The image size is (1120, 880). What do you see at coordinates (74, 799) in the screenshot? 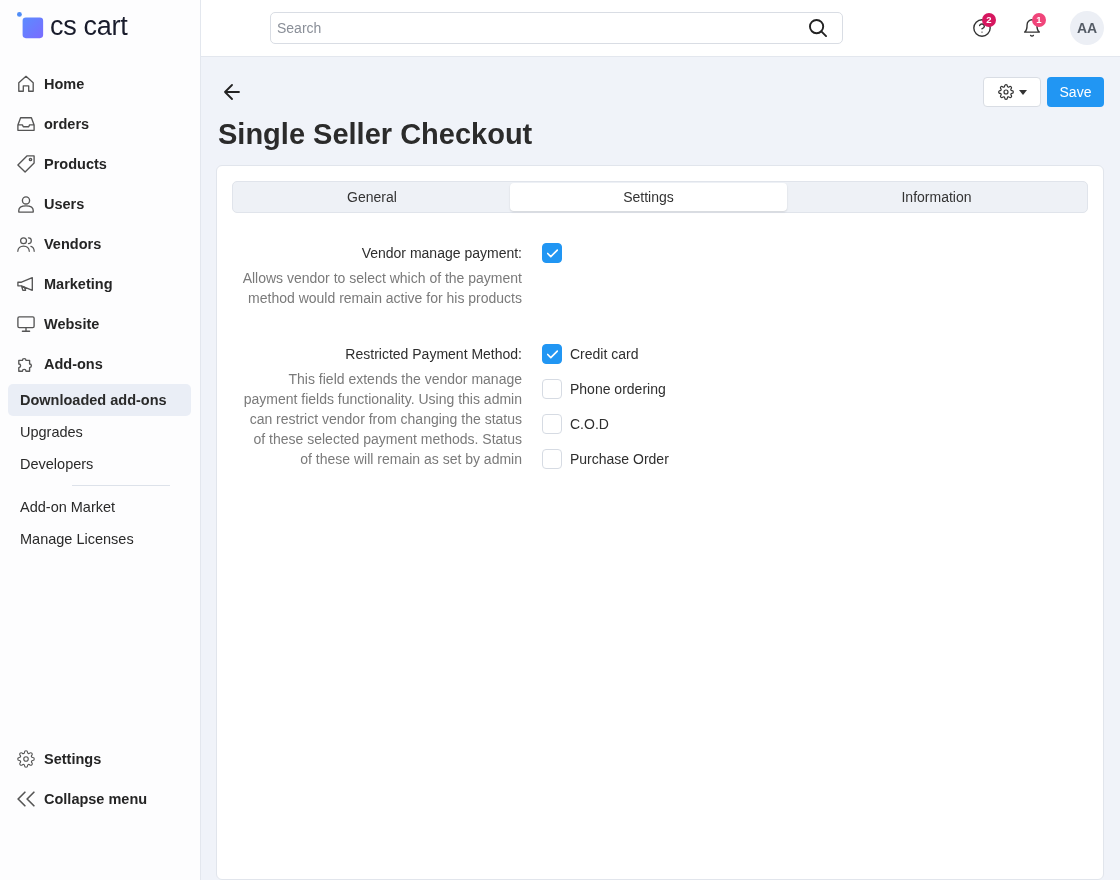
I see `collapse-button: Collapse menu` at bounding box center [74, 799].